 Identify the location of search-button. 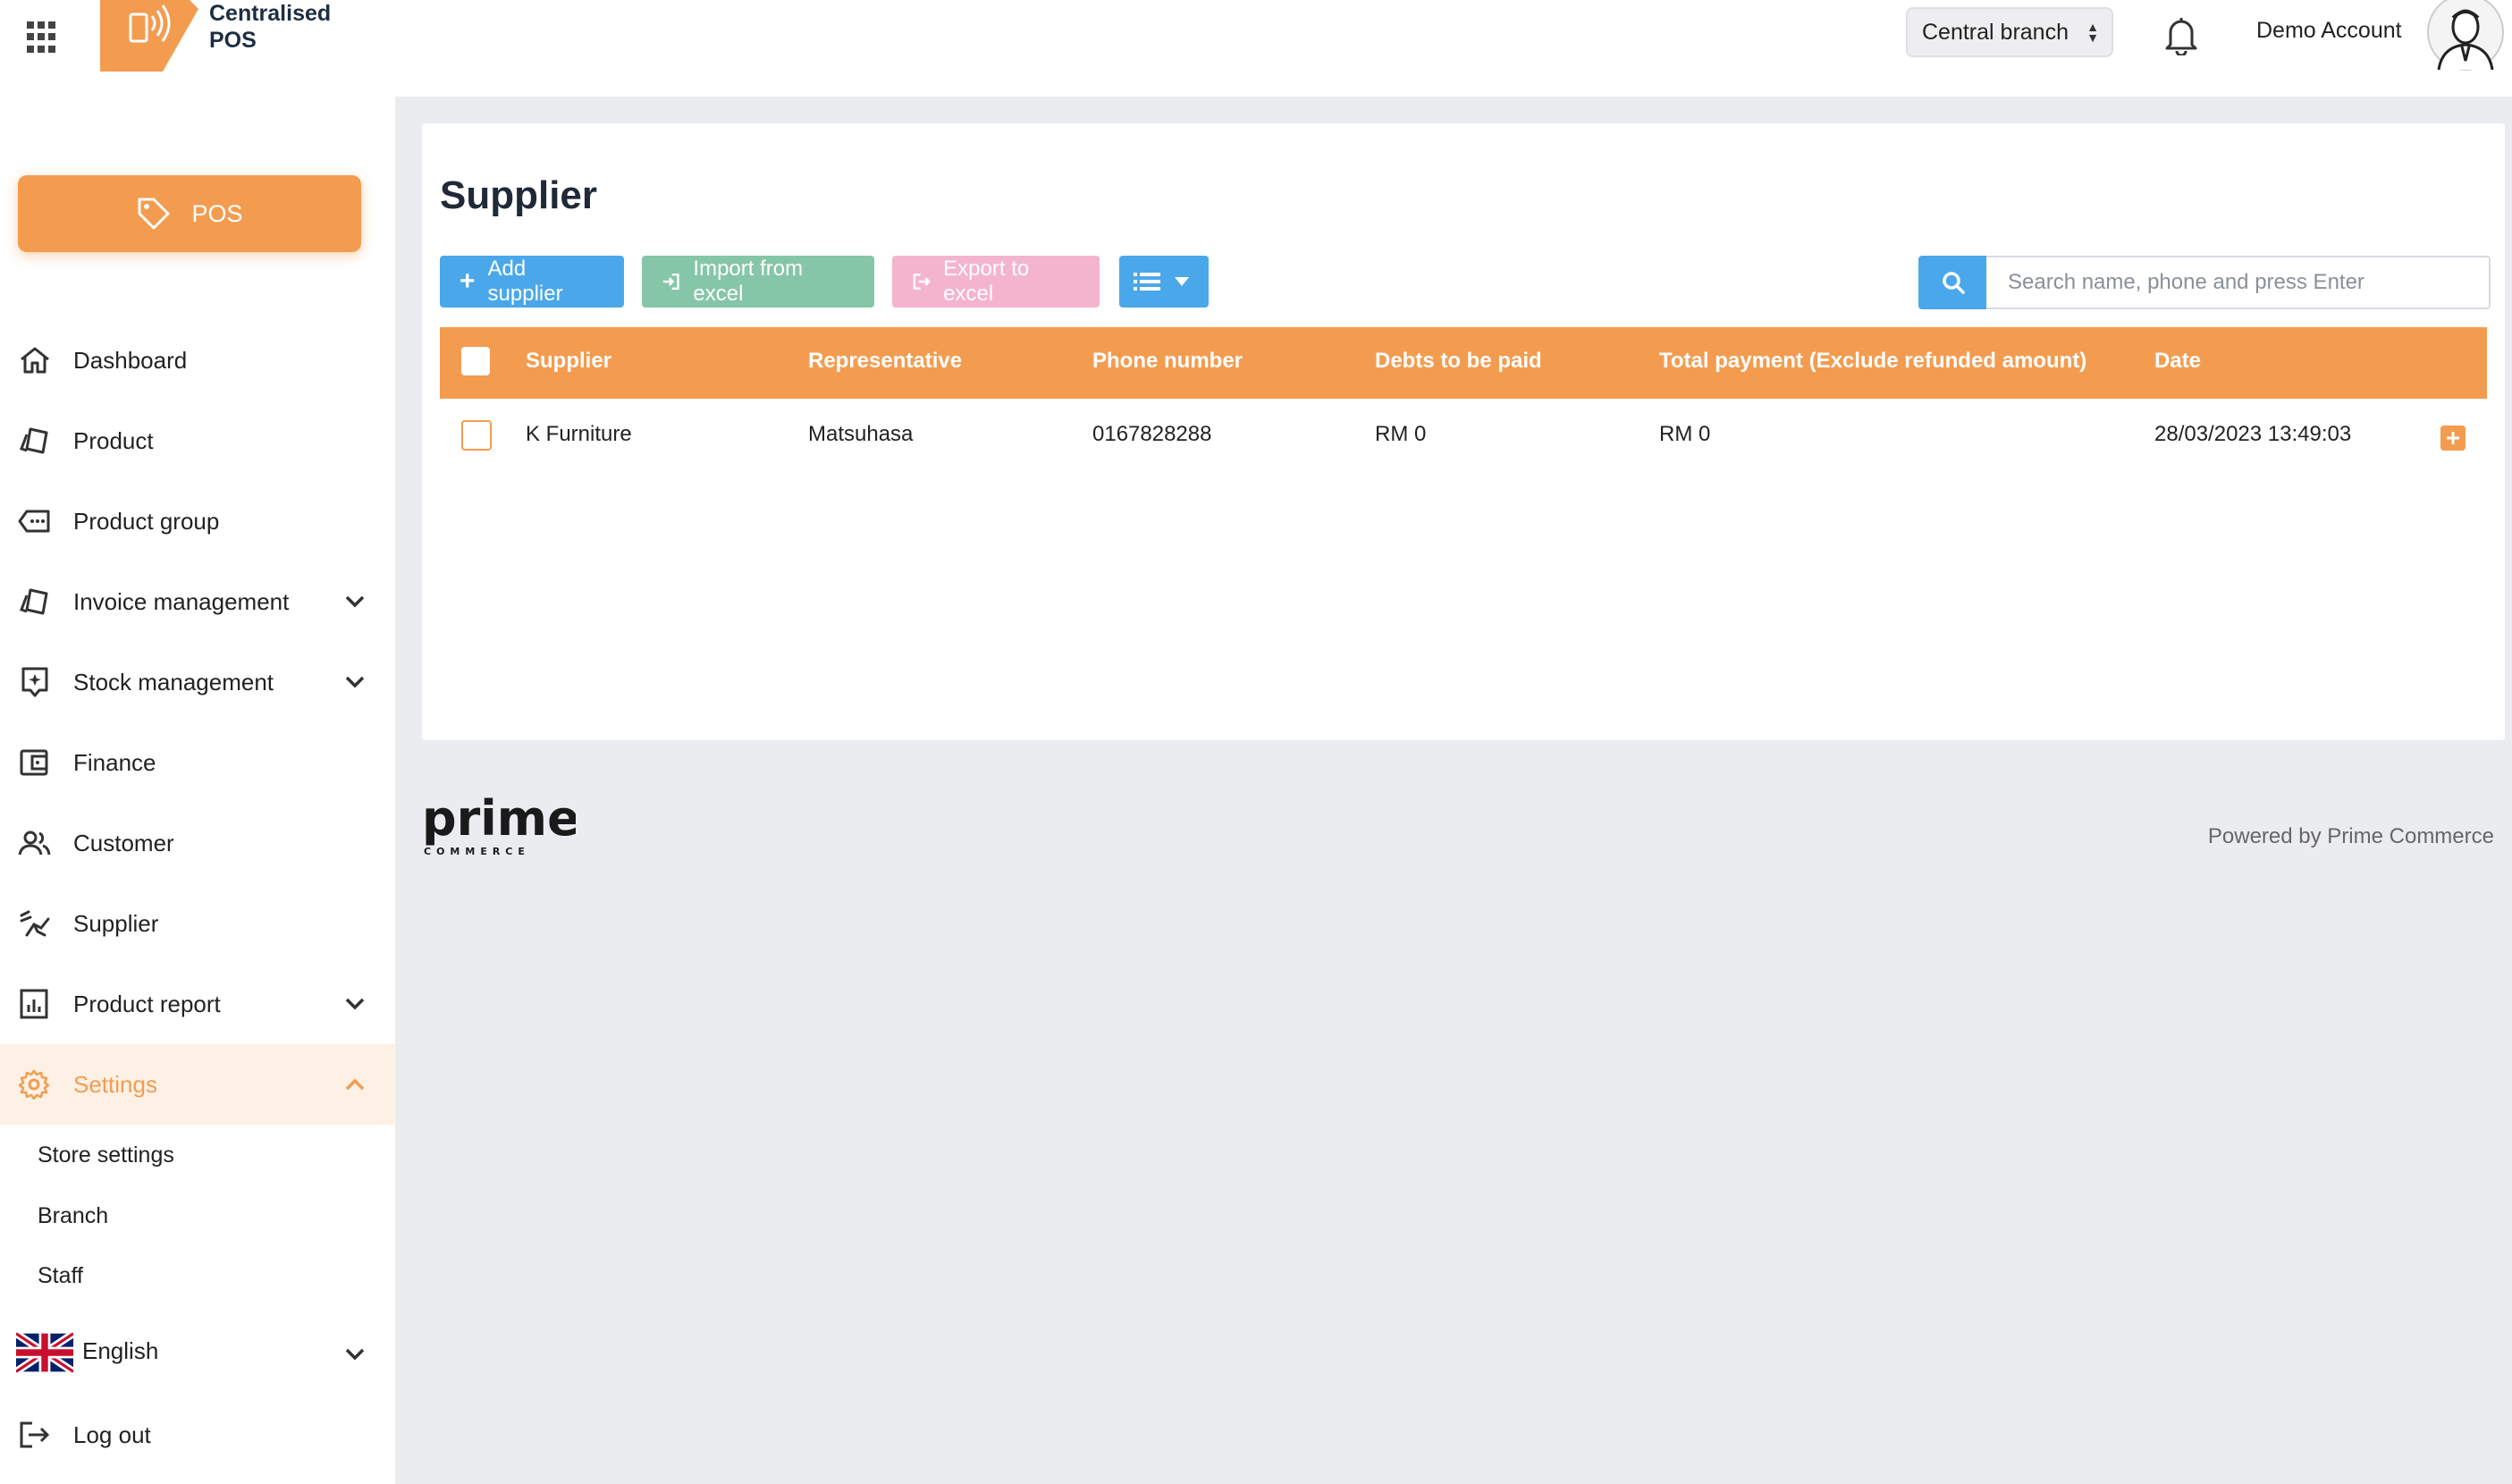
(1953, 282).